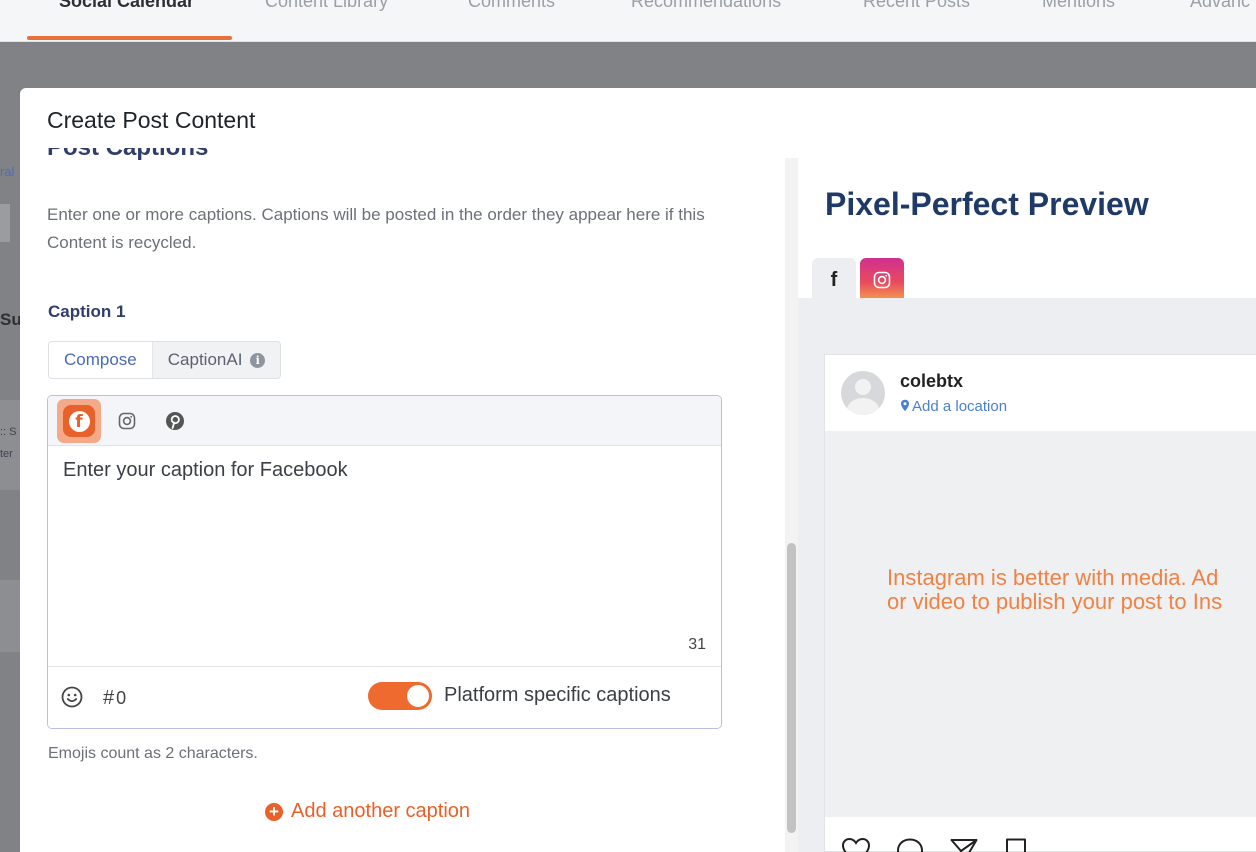  What do you see at coordinates (964, 844) in the screenshot?
I see `share-icon` at bounding box center [964, 844].